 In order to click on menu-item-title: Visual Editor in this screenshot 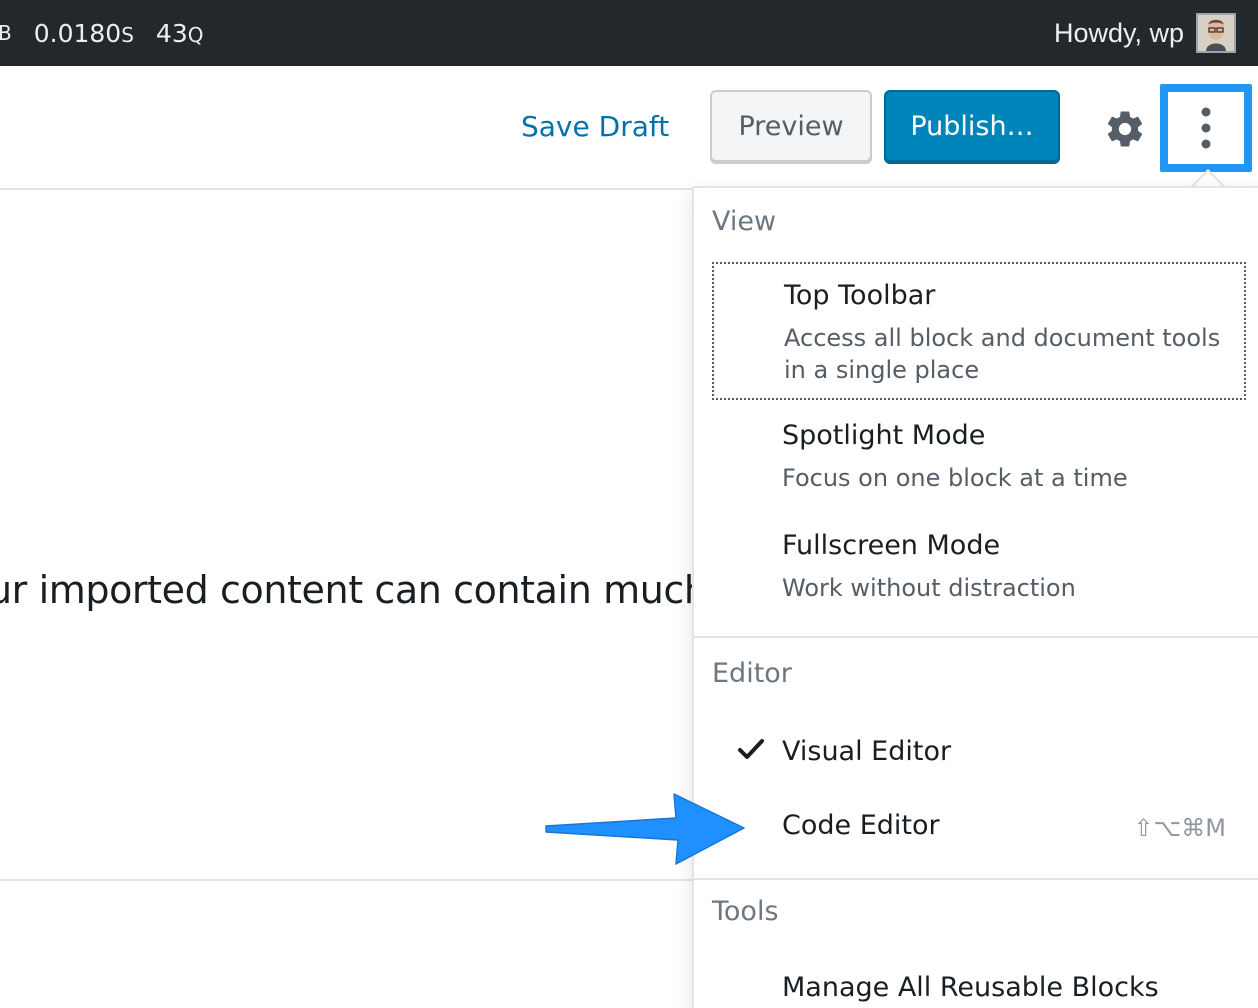, I will do `click(867, 751)`.